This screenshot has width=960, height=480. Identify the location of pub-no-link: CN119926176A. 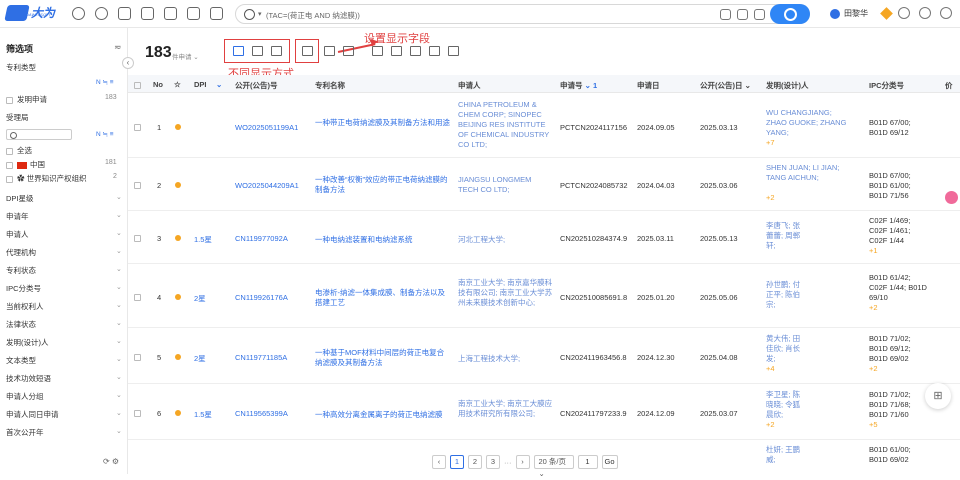
(261, 297).